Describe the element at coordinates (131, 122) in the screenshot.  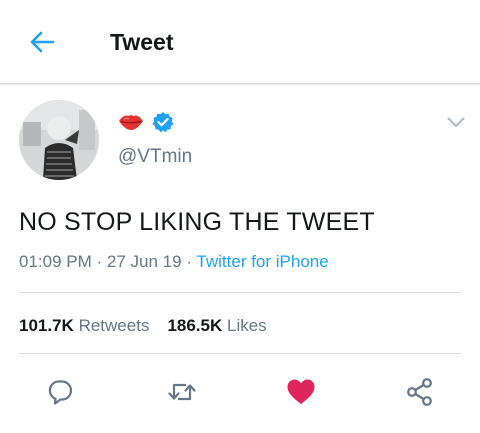
I see `lips-kiss-icon` at that location.